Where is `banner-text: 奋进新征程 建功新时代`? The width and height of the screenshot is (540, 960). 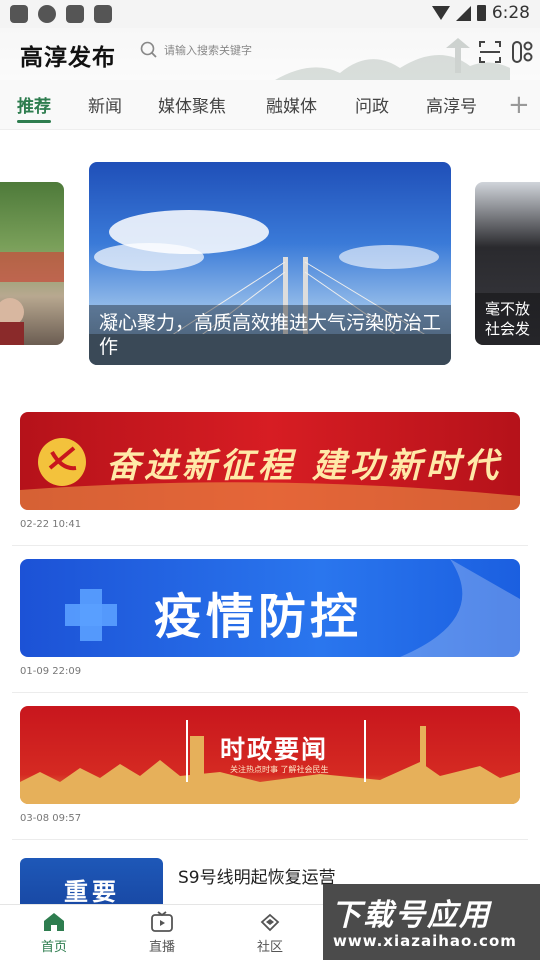 banner-text: 奋进新征程 建功新时代 is located at coordinates (304, 466).